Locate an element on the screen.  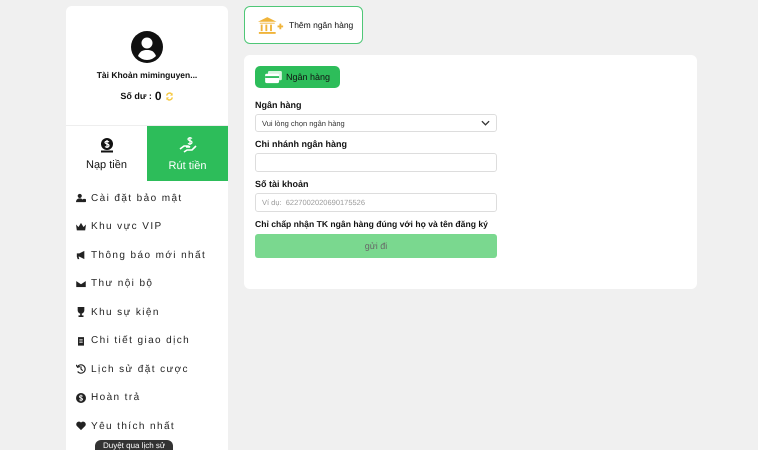
chevron-down-icon is located at coordinates (485, 123).